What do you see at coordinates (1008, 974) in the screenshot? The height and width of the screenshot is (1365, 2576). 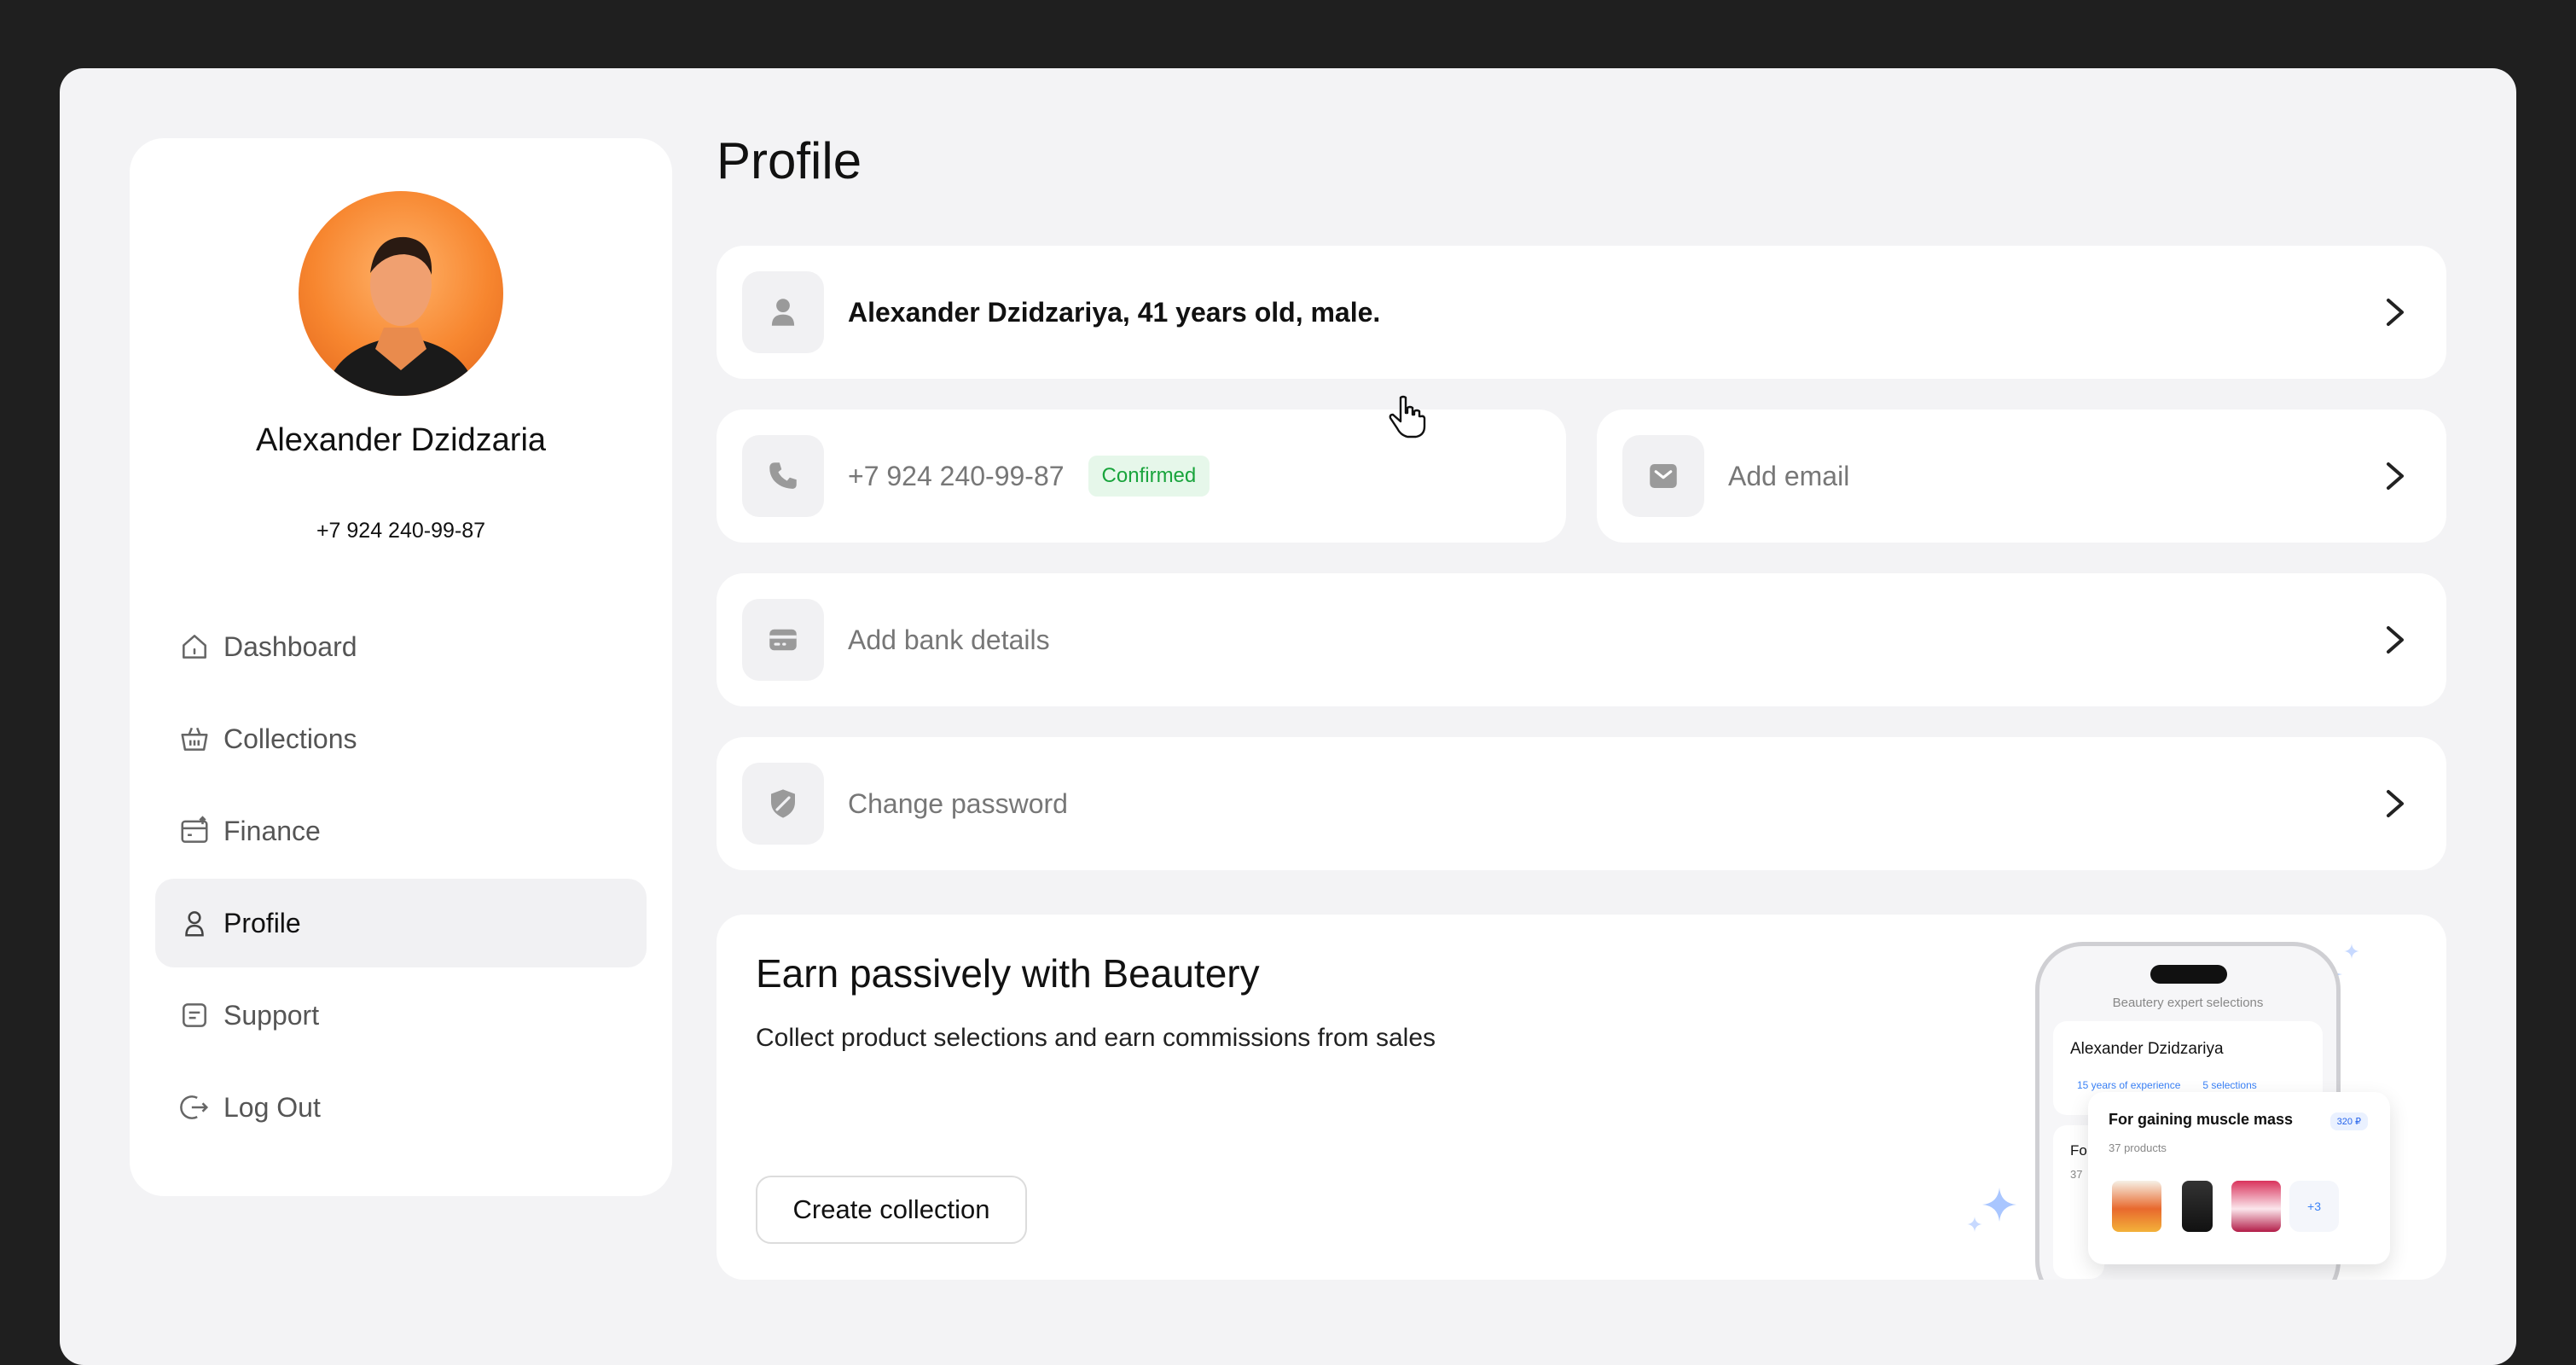 I see `promo-title: Earn passively with Beautery` at bounding box center [1008, 974].